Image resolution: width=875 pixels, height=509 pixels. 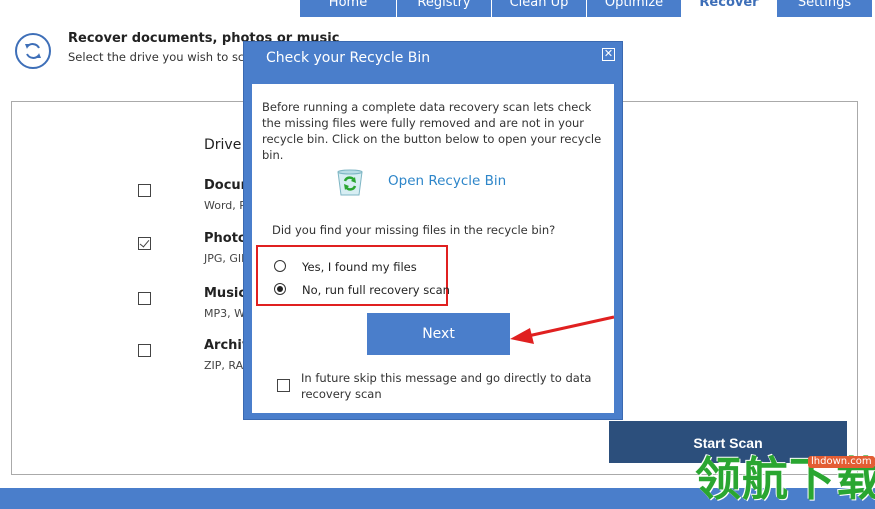 I want to click on skip-message-checkbox, so click(x=283, y=385).